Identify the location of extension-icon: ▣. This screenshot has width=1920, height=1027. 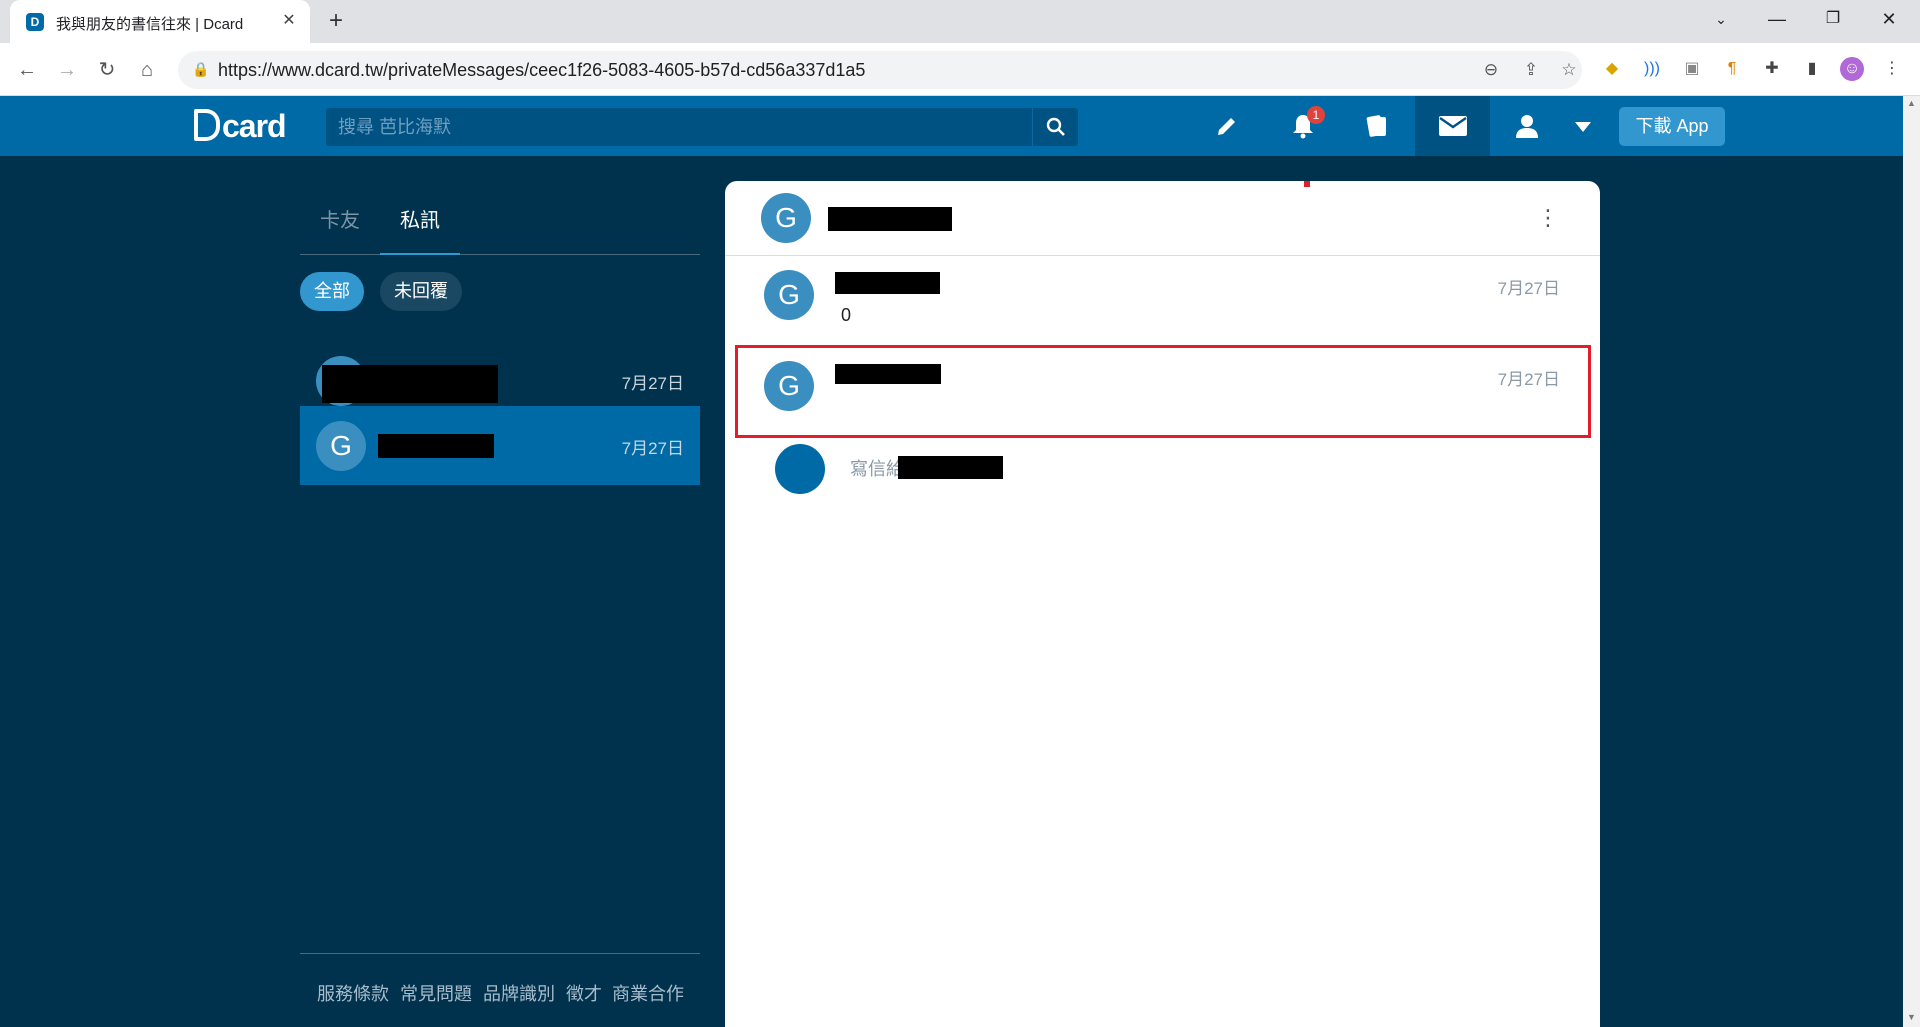
(1692, 69).